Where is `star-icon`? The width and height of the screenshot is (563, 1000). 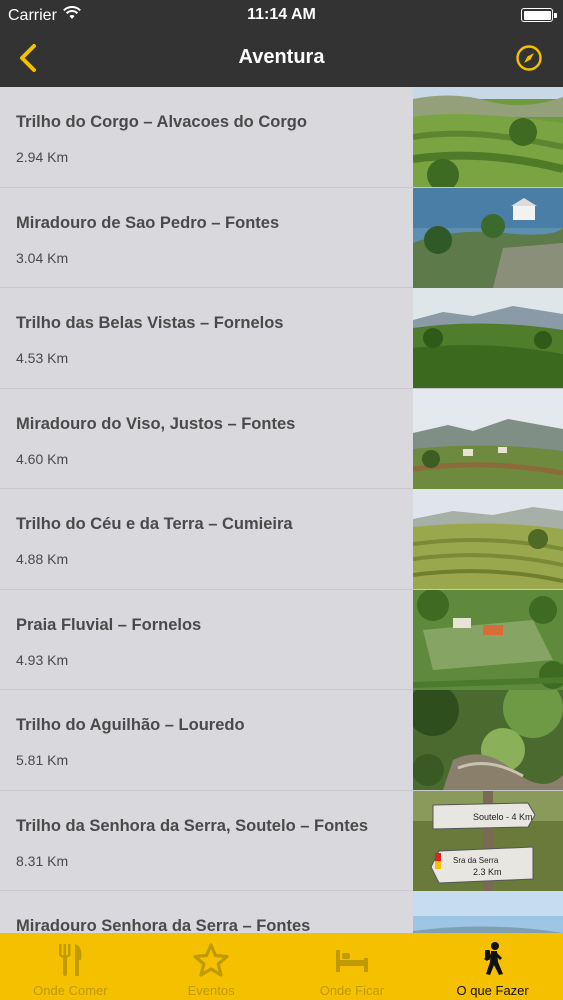 star-icon is located at coordinates (211, 960).